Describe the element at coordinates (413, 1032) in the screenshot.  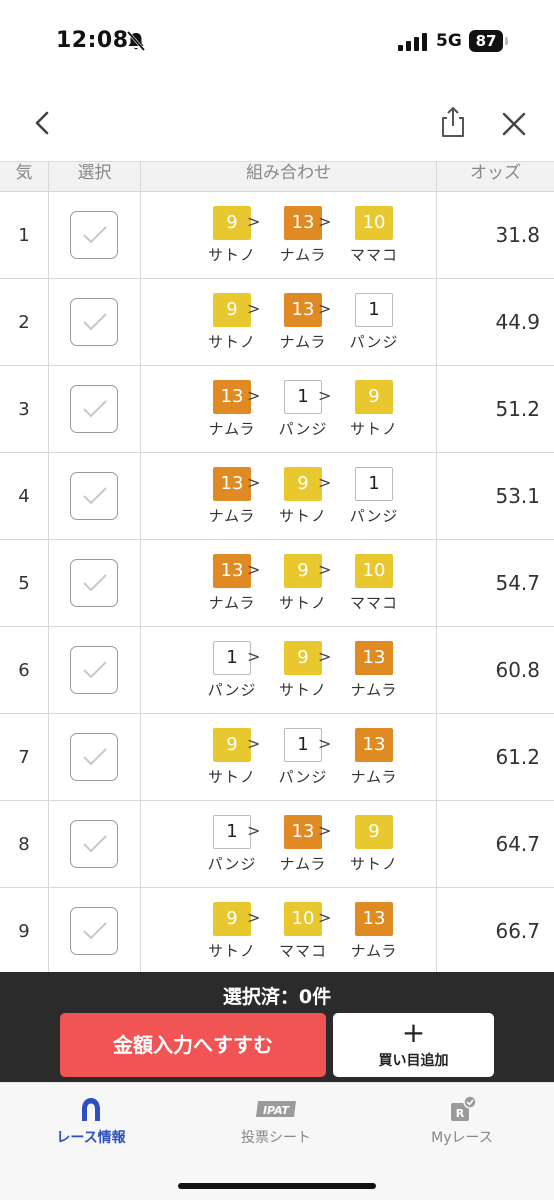
I see `plus-icon: +` at that location.